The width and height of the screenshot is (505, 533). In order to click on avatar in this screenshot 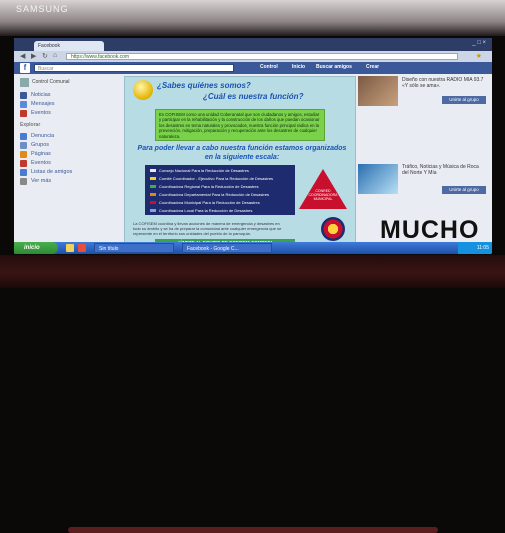, I will do `click(24, 82)`.